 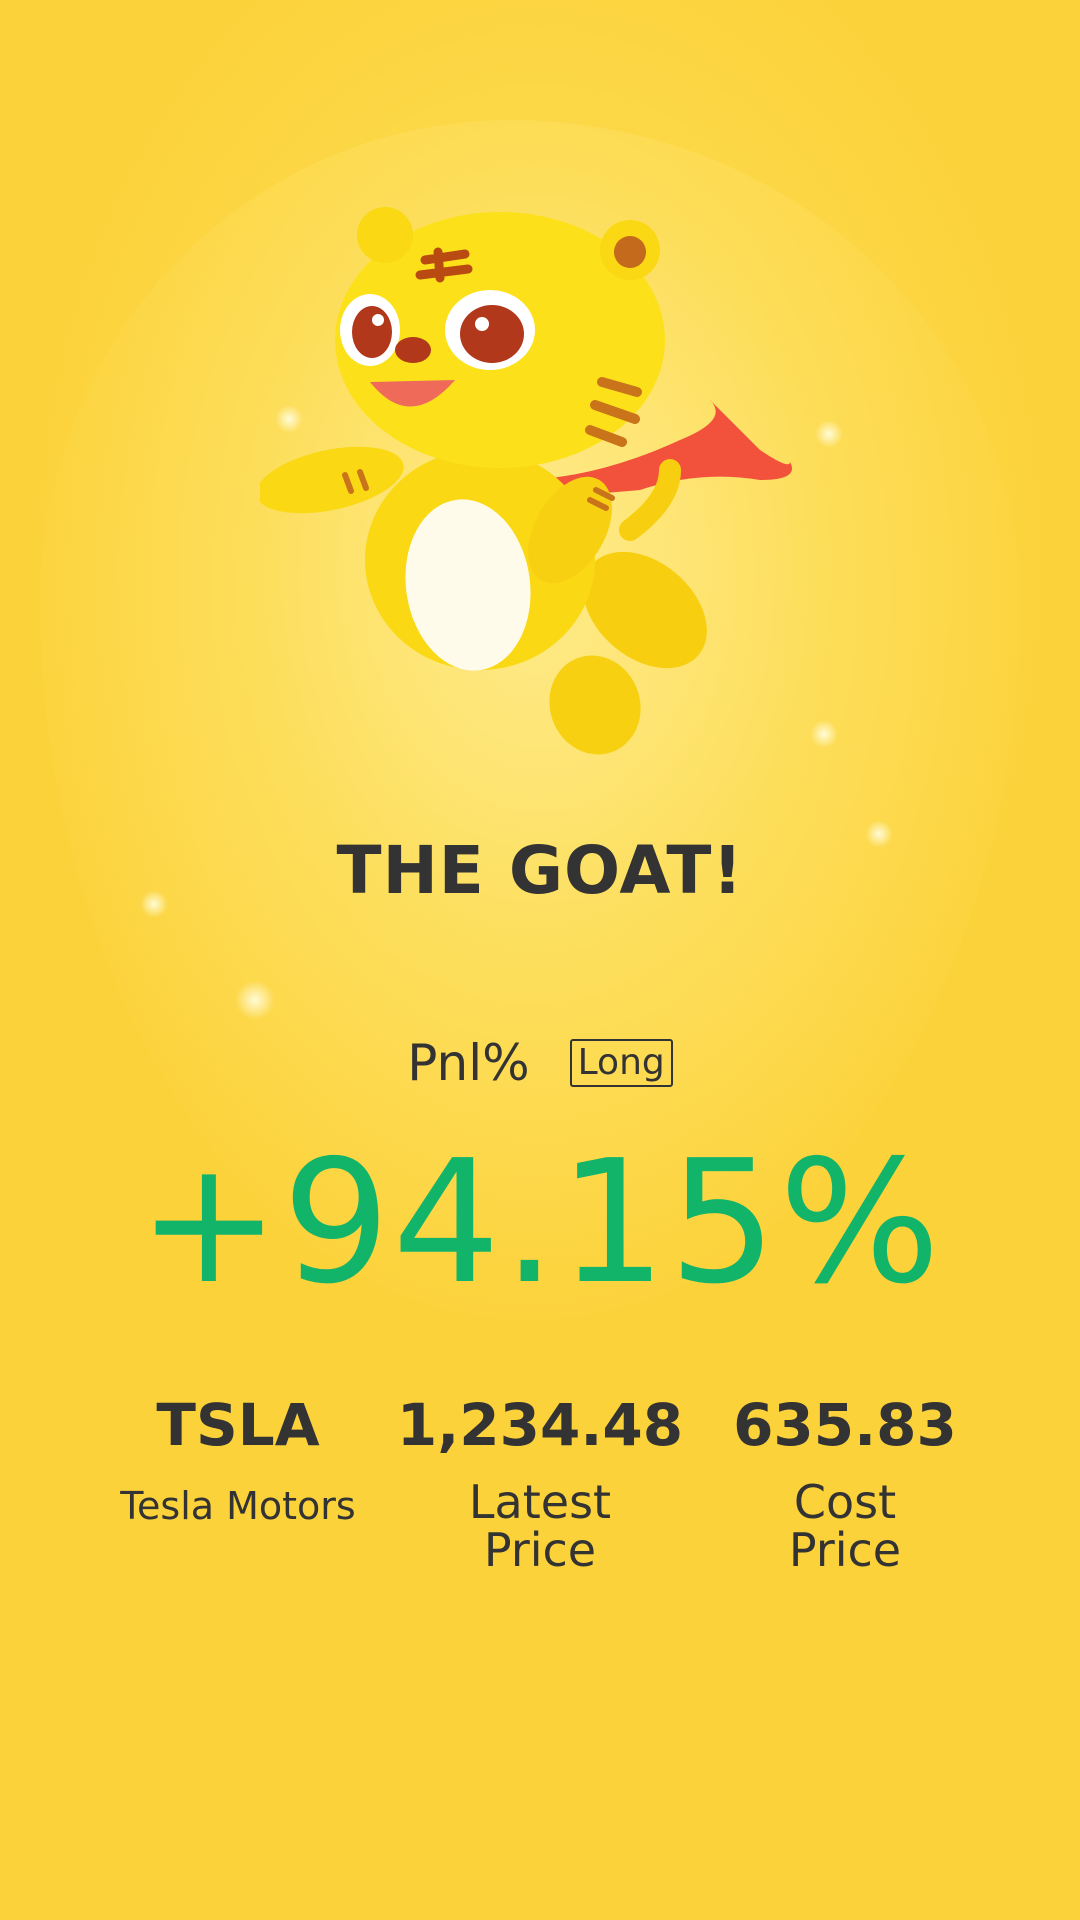 I want to click on latest-price-label-line1: Latest, so click(x=540, y=1502).